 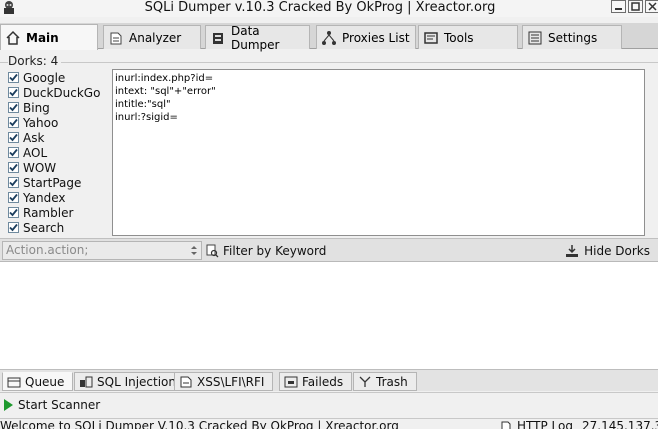 I want to click on search-engine-item: Google, so click(x=36, y=77).